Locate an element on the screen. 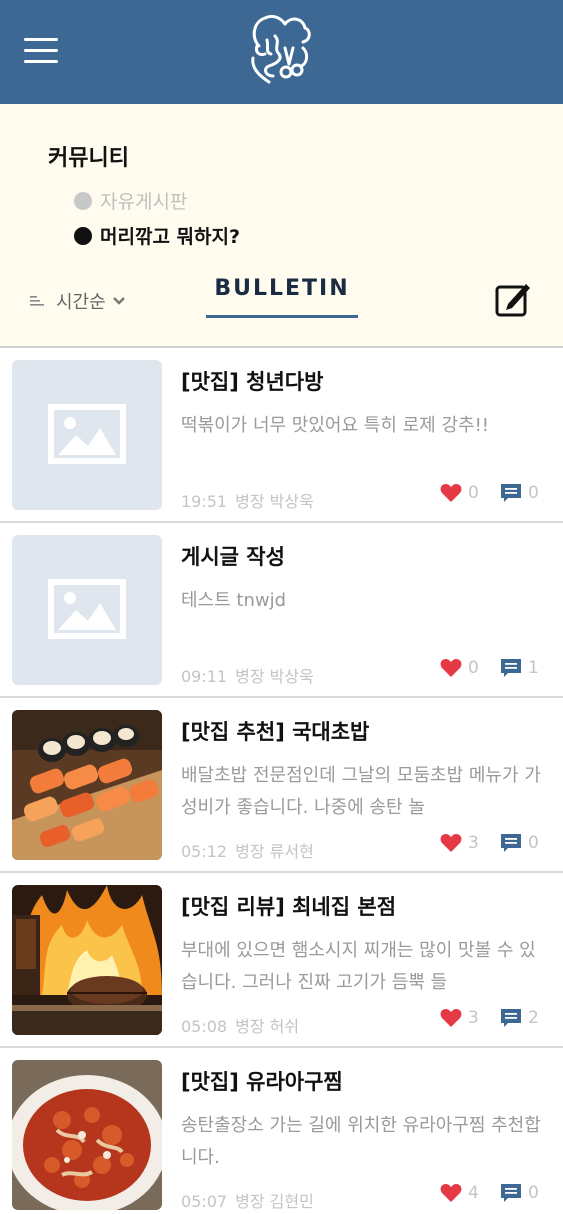  hamburger-menu-icon is located at coordinates (42, 51).